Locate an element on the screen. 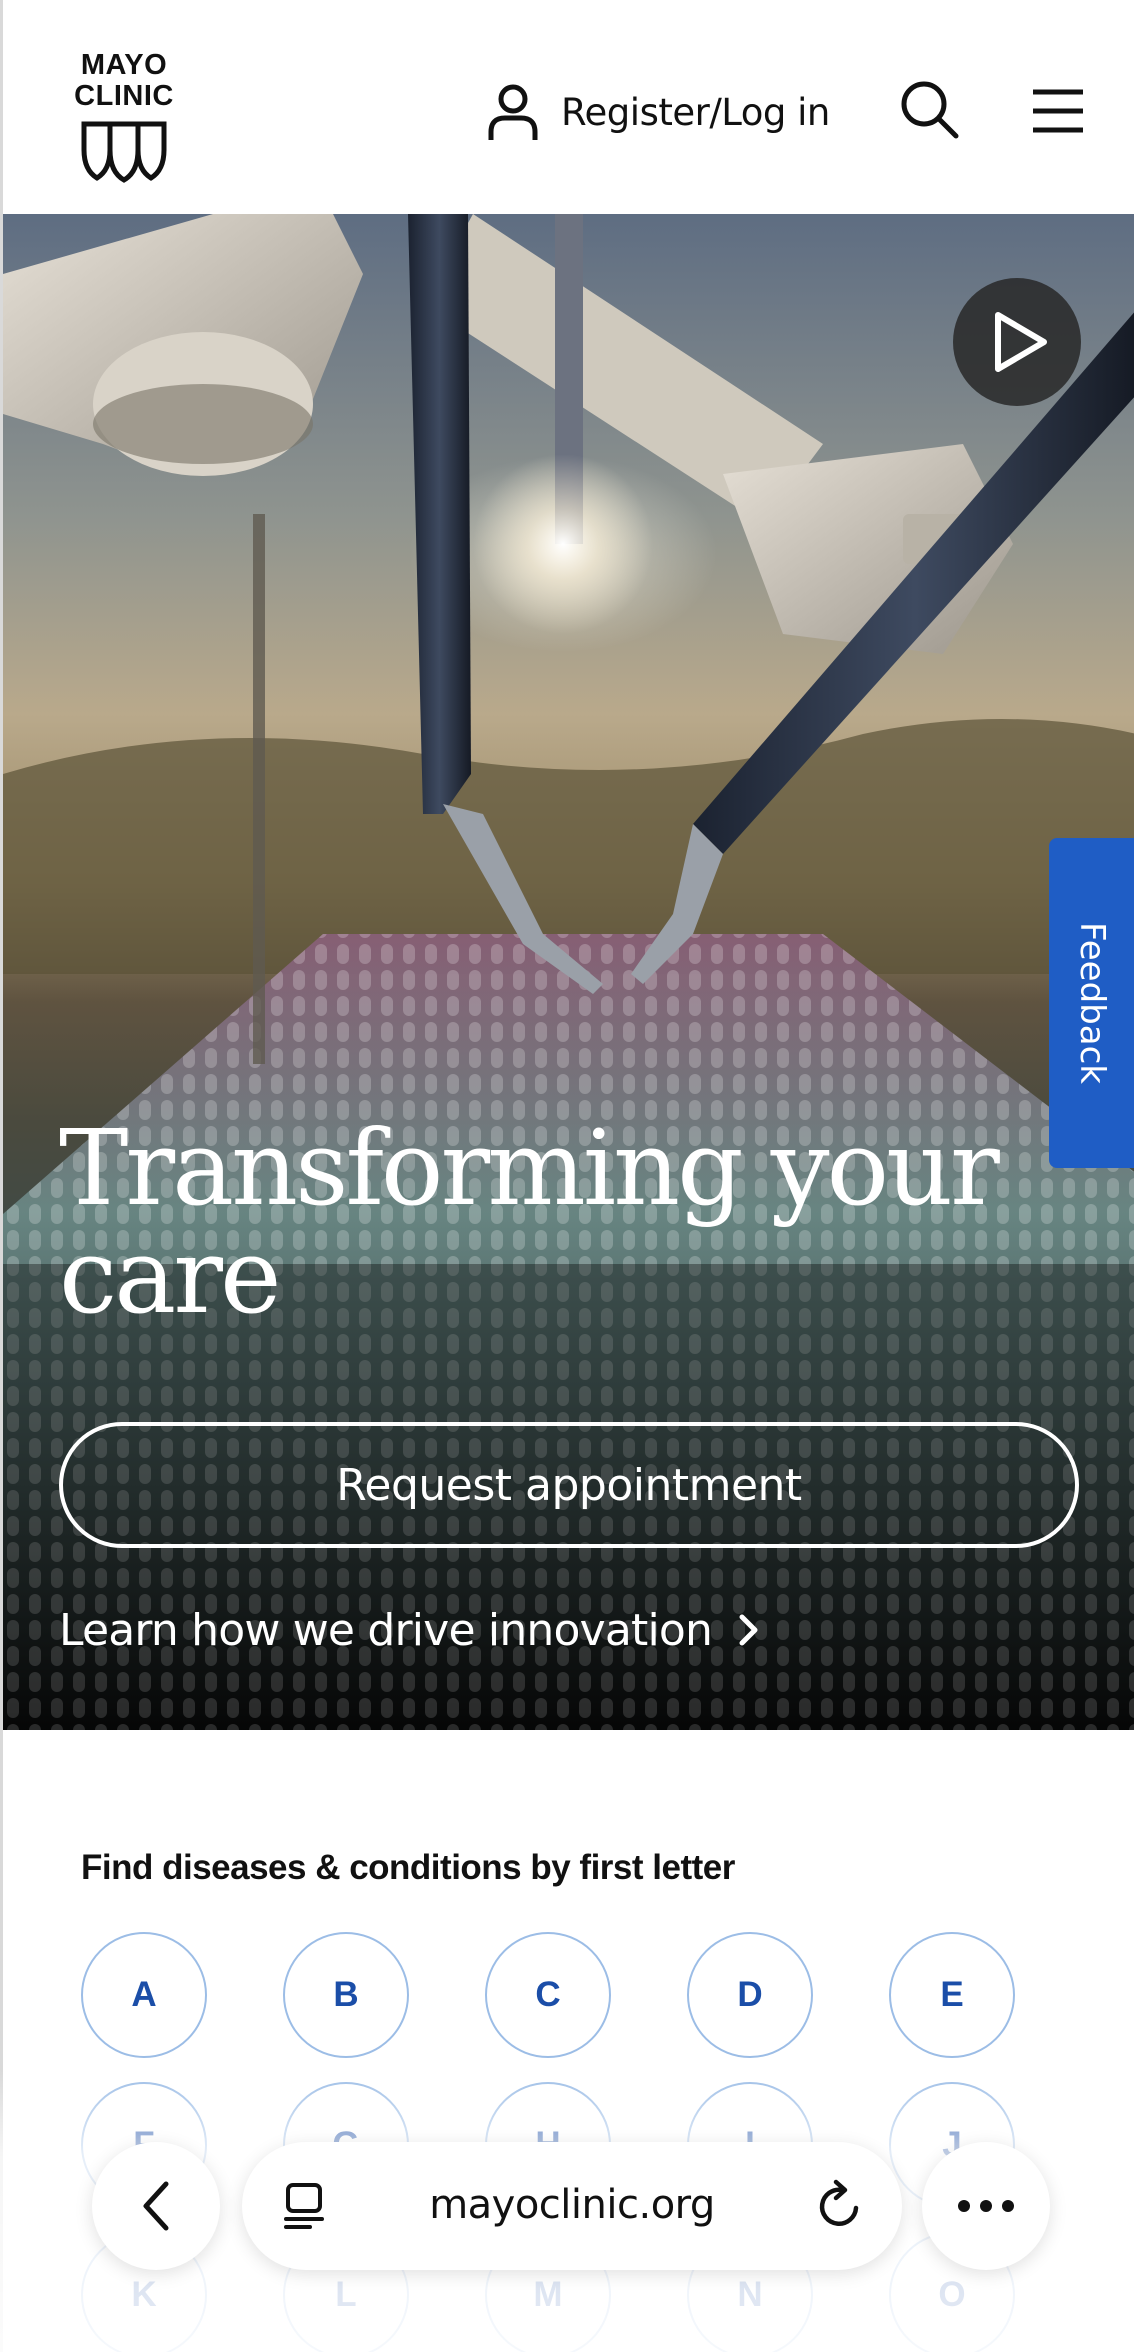  user-icon is located at coordinates (513, 112).